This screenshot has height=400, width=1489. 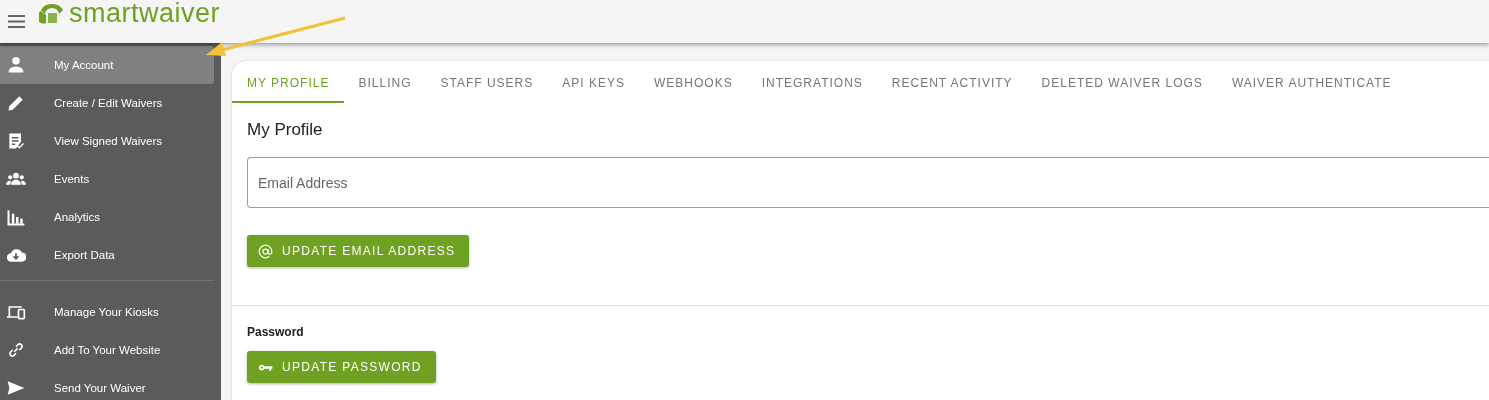 What do you see at coordinates (84, 255) in the screenshot?
I see `sidebar-label: Export Data` at bounding box center [84, 255].